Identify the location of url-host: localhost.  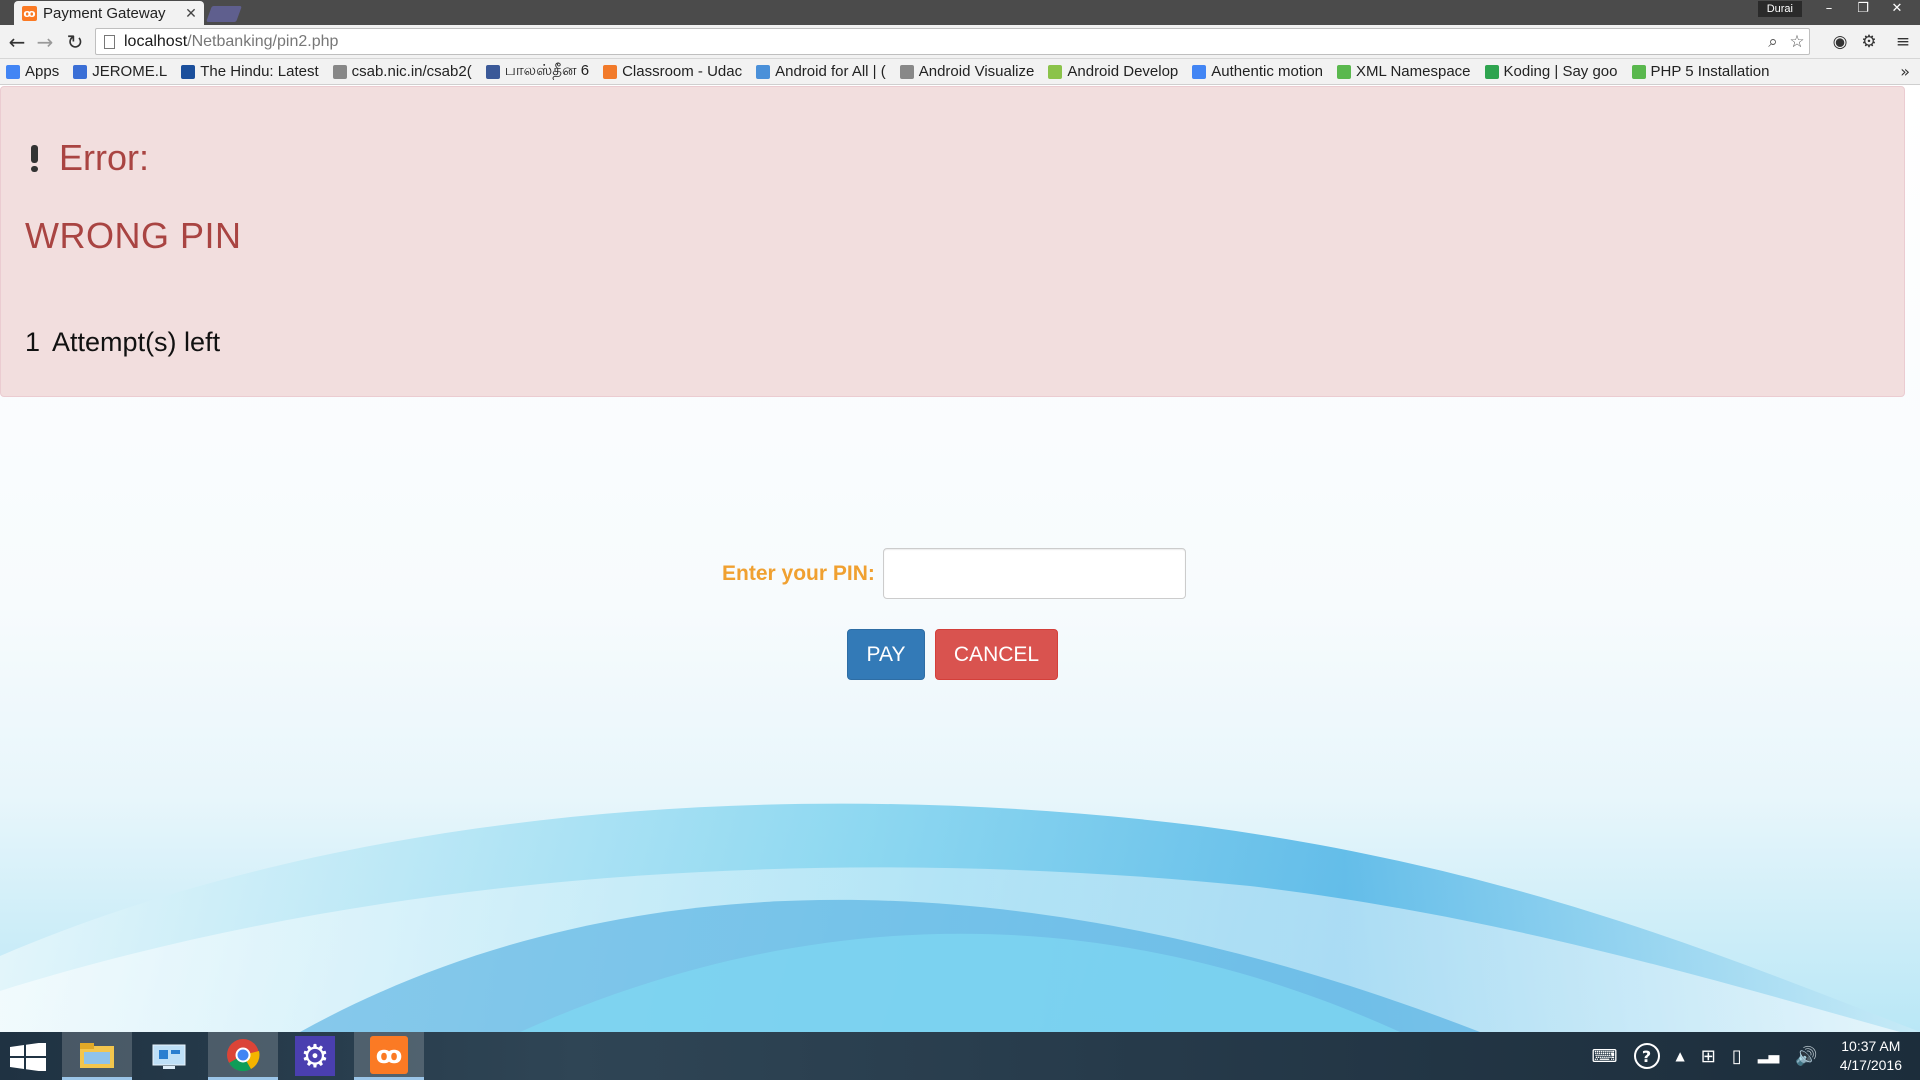
(156, 41).